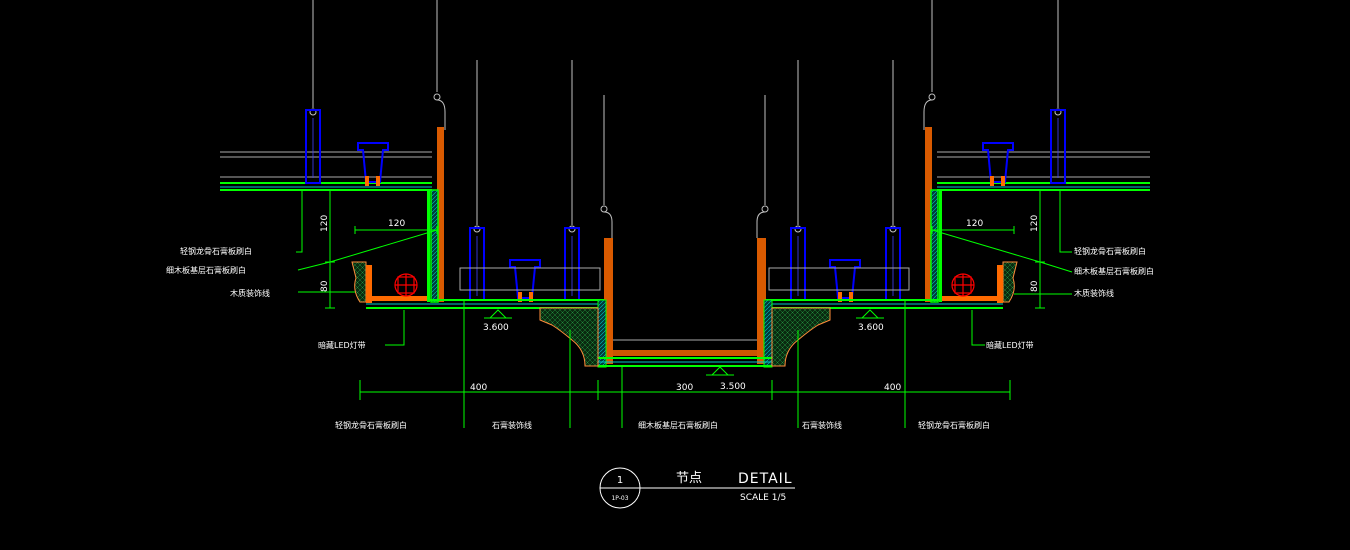 Image resolution: width=1350 pixels, height=550 pixels. I want to click on mid-ceiling-right, so click(884, 288).